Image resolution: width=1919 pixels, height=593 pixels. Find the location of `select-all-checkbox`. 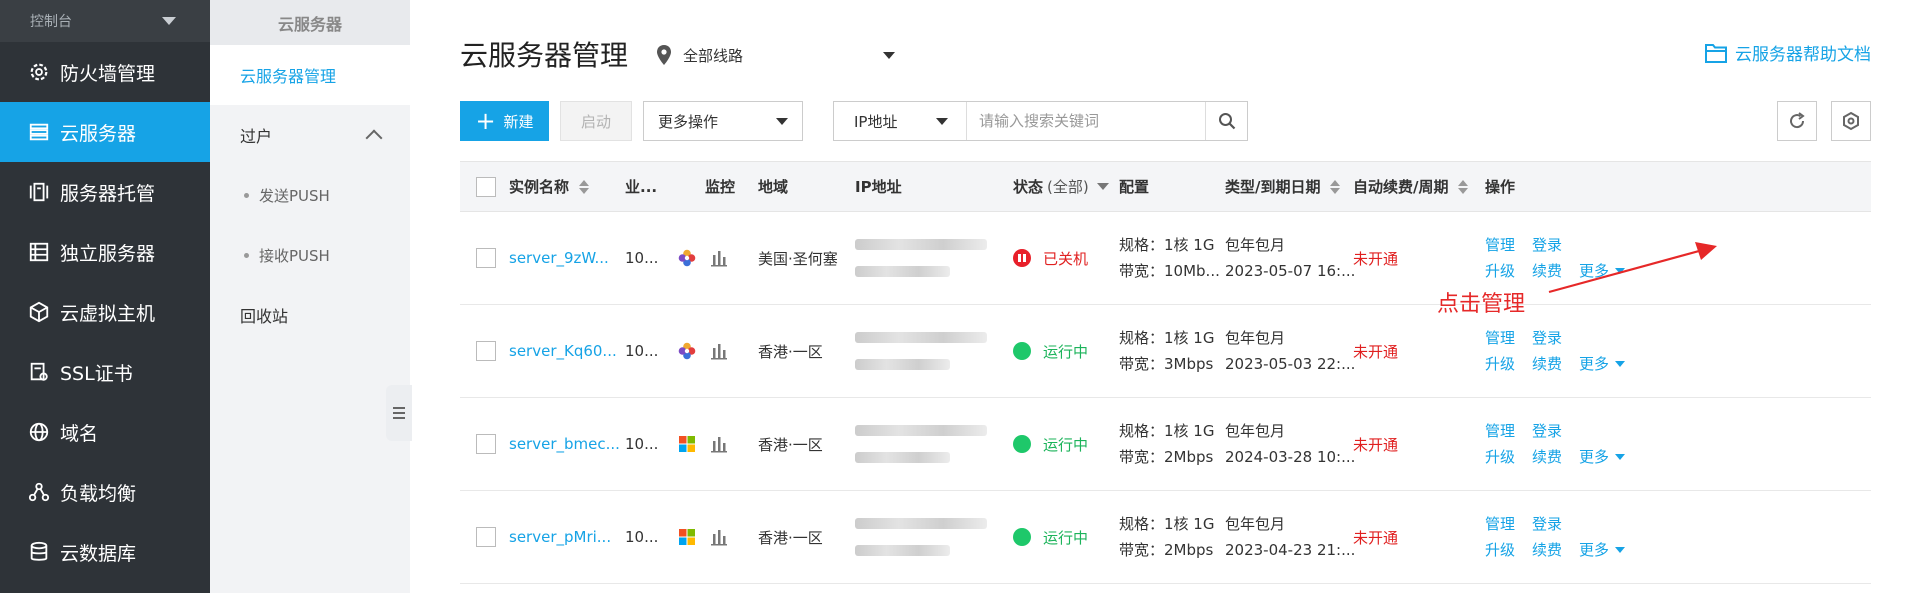

select-all-checkbox is located at coordinates (486, 186).